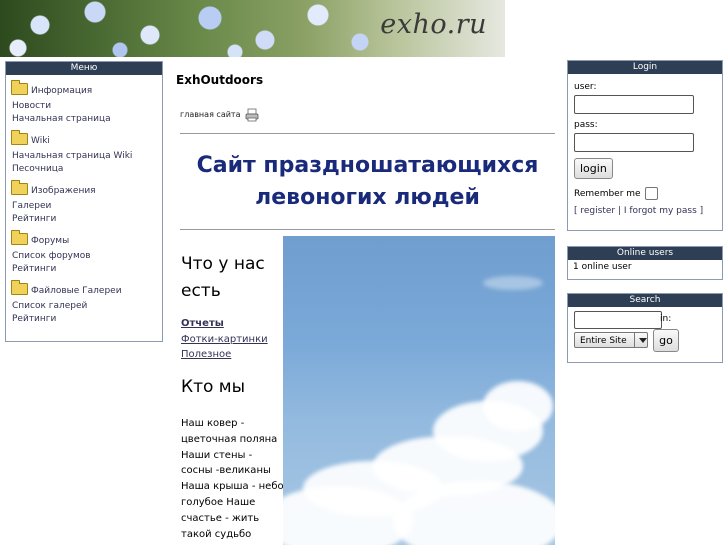  I want to click on link-photos: Фотки-картинки, so click(224, 340).